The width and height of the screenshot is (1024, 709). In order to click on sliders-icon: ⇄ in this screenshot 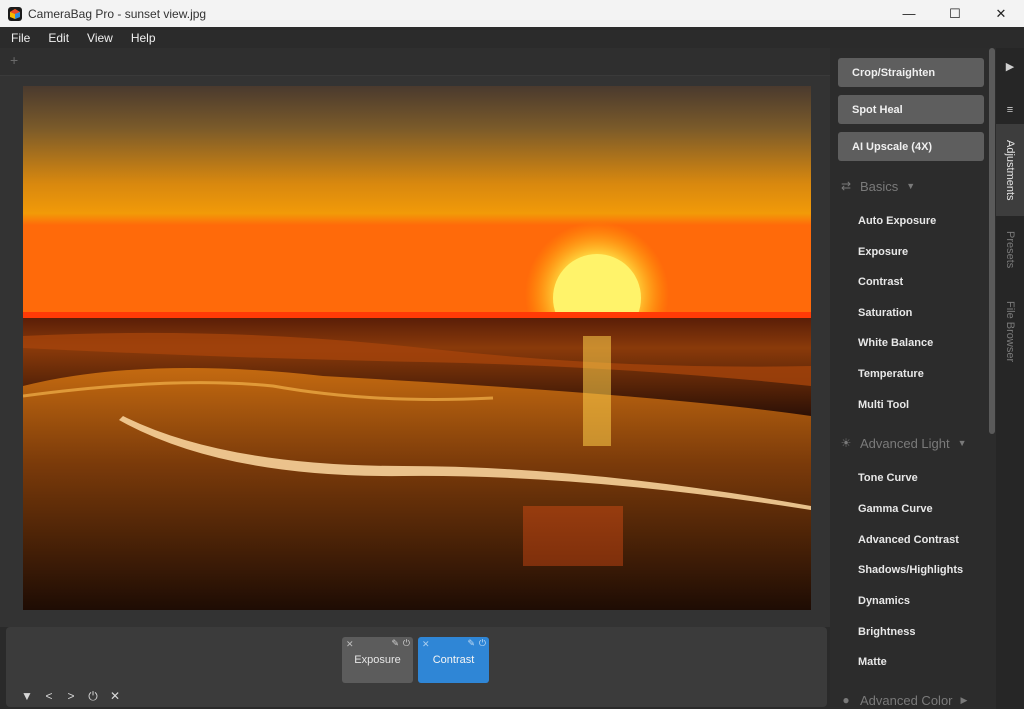, I will do `click(846, 186)`.